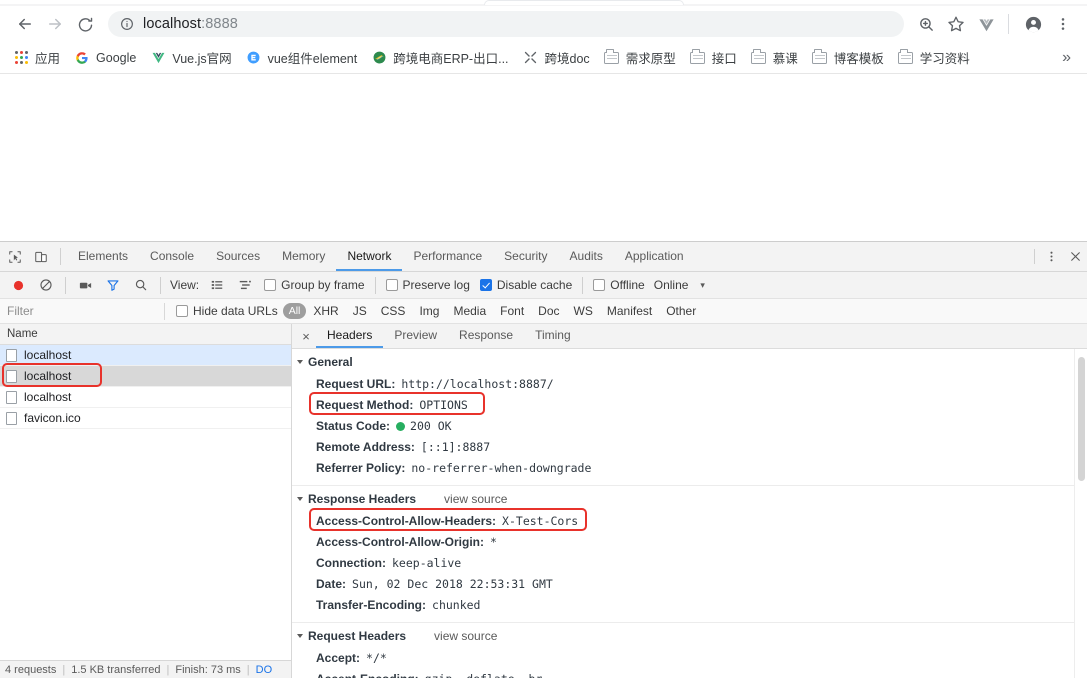  What do you see at coordinates (46, 285) in the screenshot?
I see `clear-button` at bounding box center [46, 285].